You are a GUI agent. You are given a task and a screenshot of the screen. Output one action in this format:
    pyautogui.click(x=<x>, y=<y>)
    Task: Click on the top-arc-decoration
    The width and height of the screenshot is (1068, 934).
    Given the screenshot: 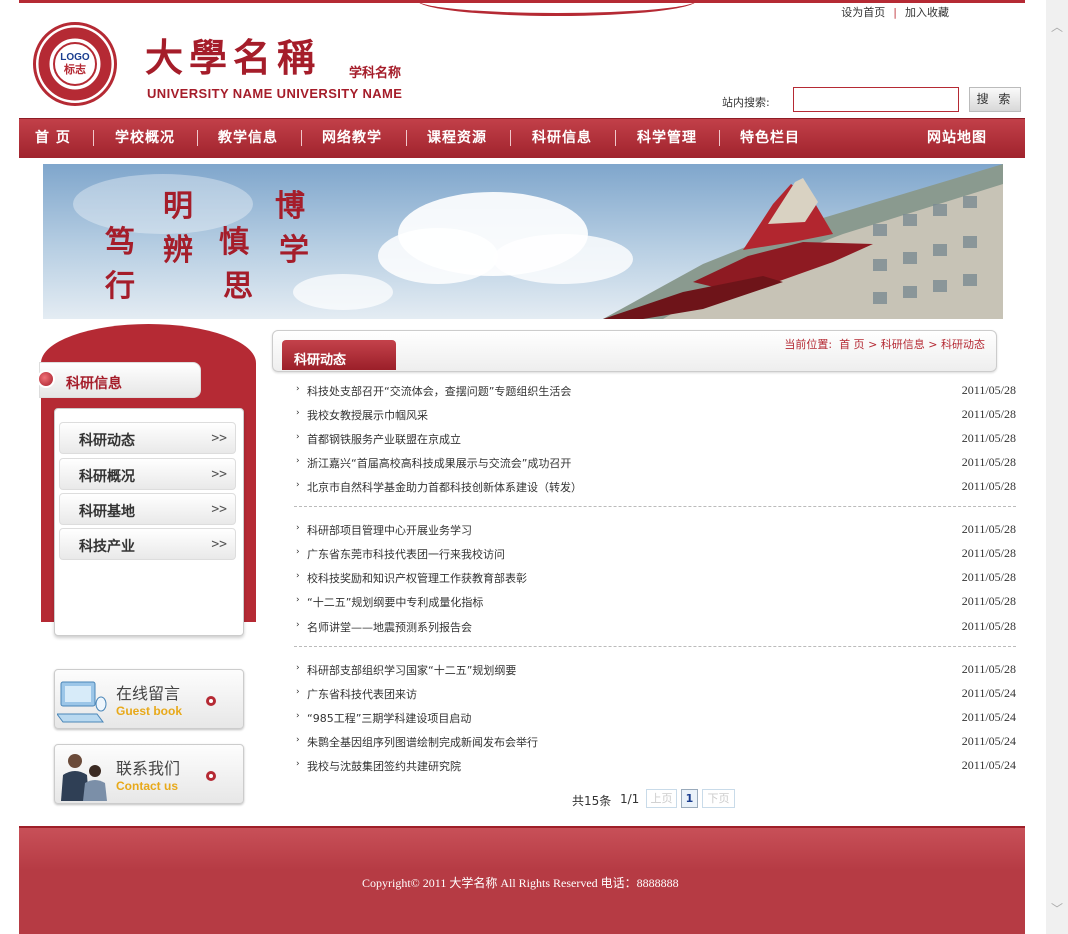 What is the action you would take?
    pyautogui.click(x=557, y=8)
    